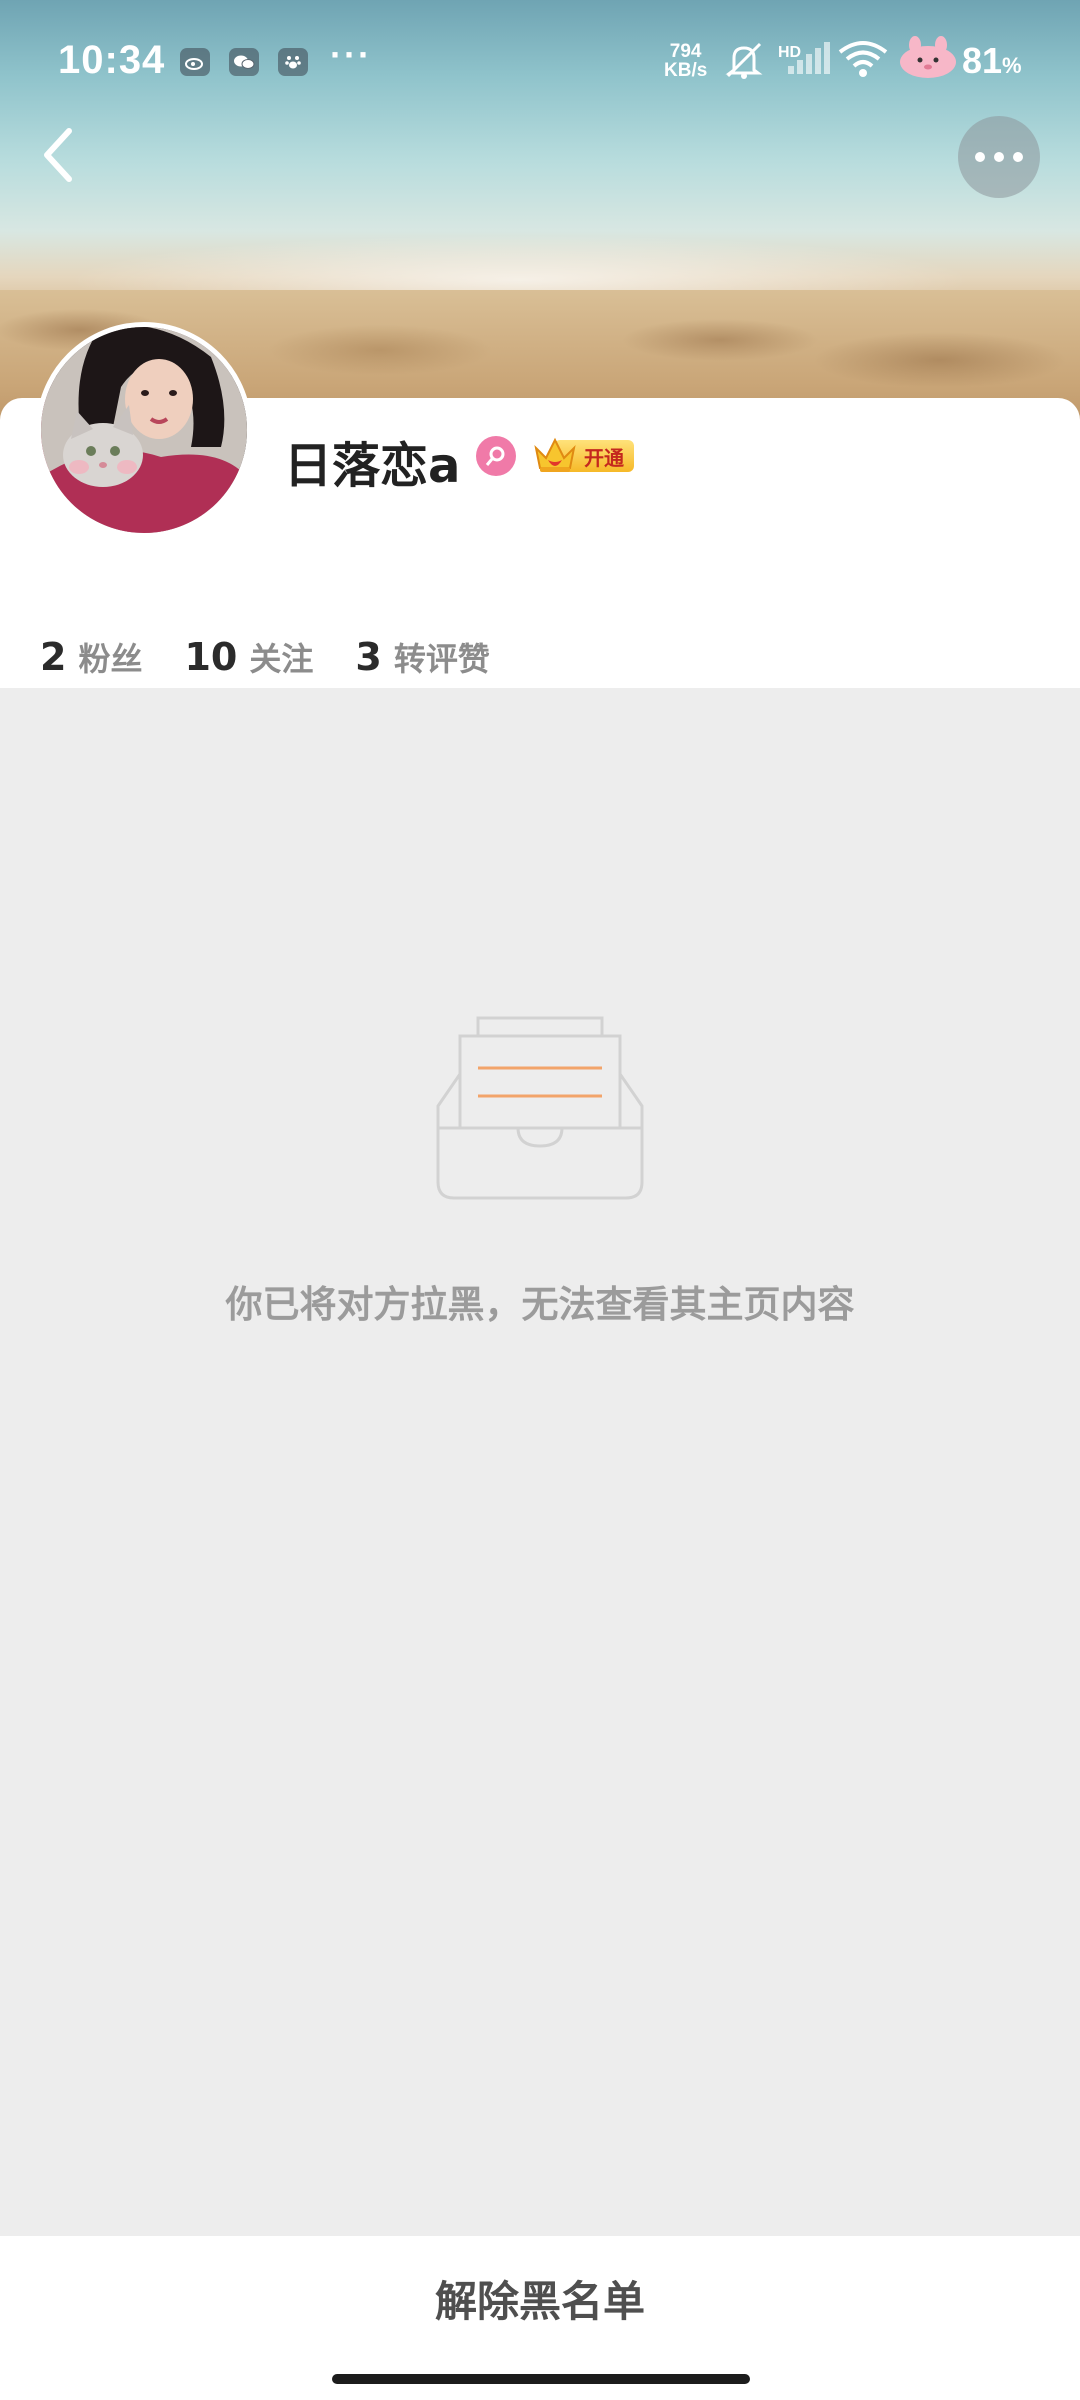 This screenshot has height=2400, width=1080. I want to click on battery-icon, so click(928, 60).